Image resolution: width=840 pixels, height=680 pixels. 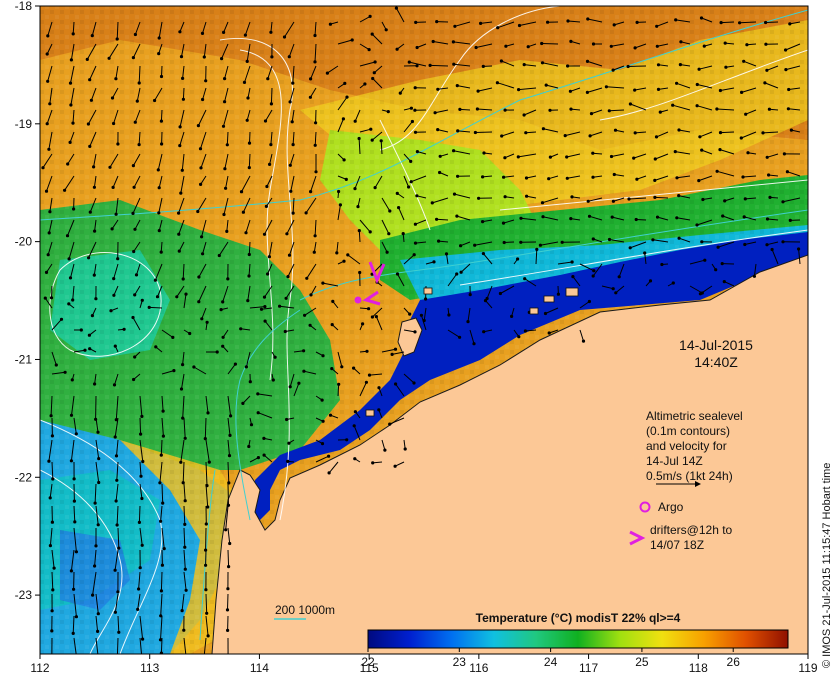 What do you see at coordinates (677, 545) in the screenshot?
I see `drifters-line-2: 14/07 18Z` at bounding box center [677, 545].